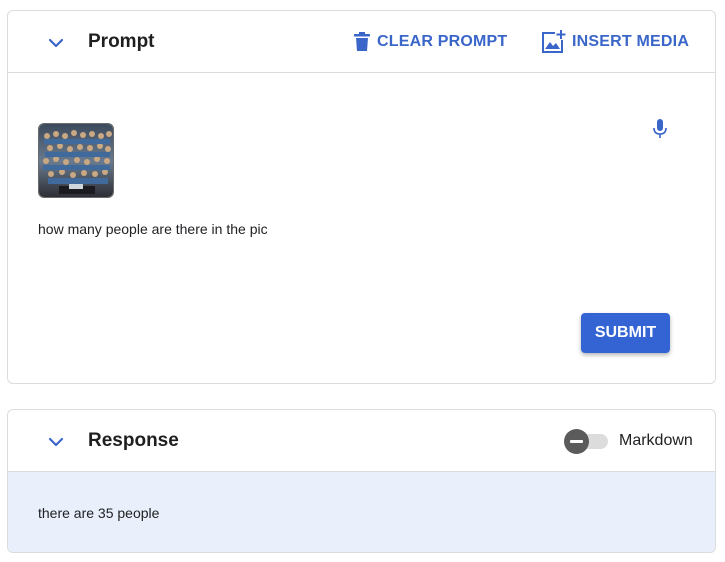 This screenshot has height=562, width=725. Describe the element at coordinates (656, 440) in the screenshot. I see `markdown-label: Markdown` at that location.